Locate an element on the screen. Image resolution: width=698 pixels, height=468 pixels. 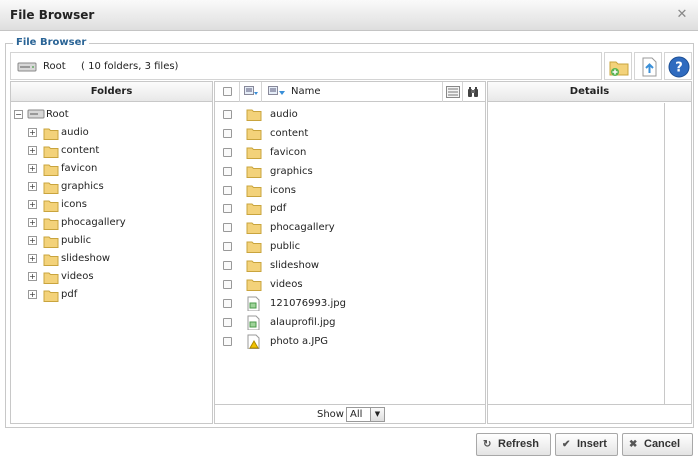
tree-folder-label: videos is located at coordinates (77, 276).